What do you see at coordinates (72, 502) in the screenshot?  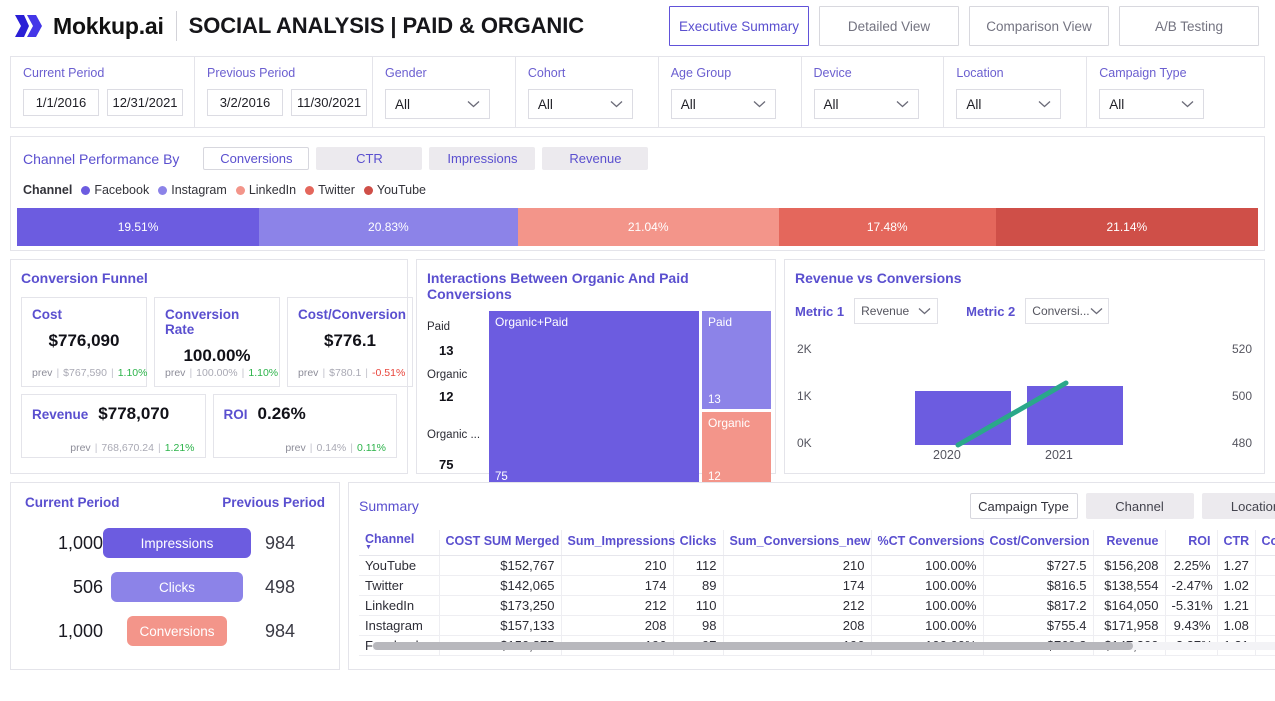 I see `current-period-header: Current Period` at bounding box center [72, 502].